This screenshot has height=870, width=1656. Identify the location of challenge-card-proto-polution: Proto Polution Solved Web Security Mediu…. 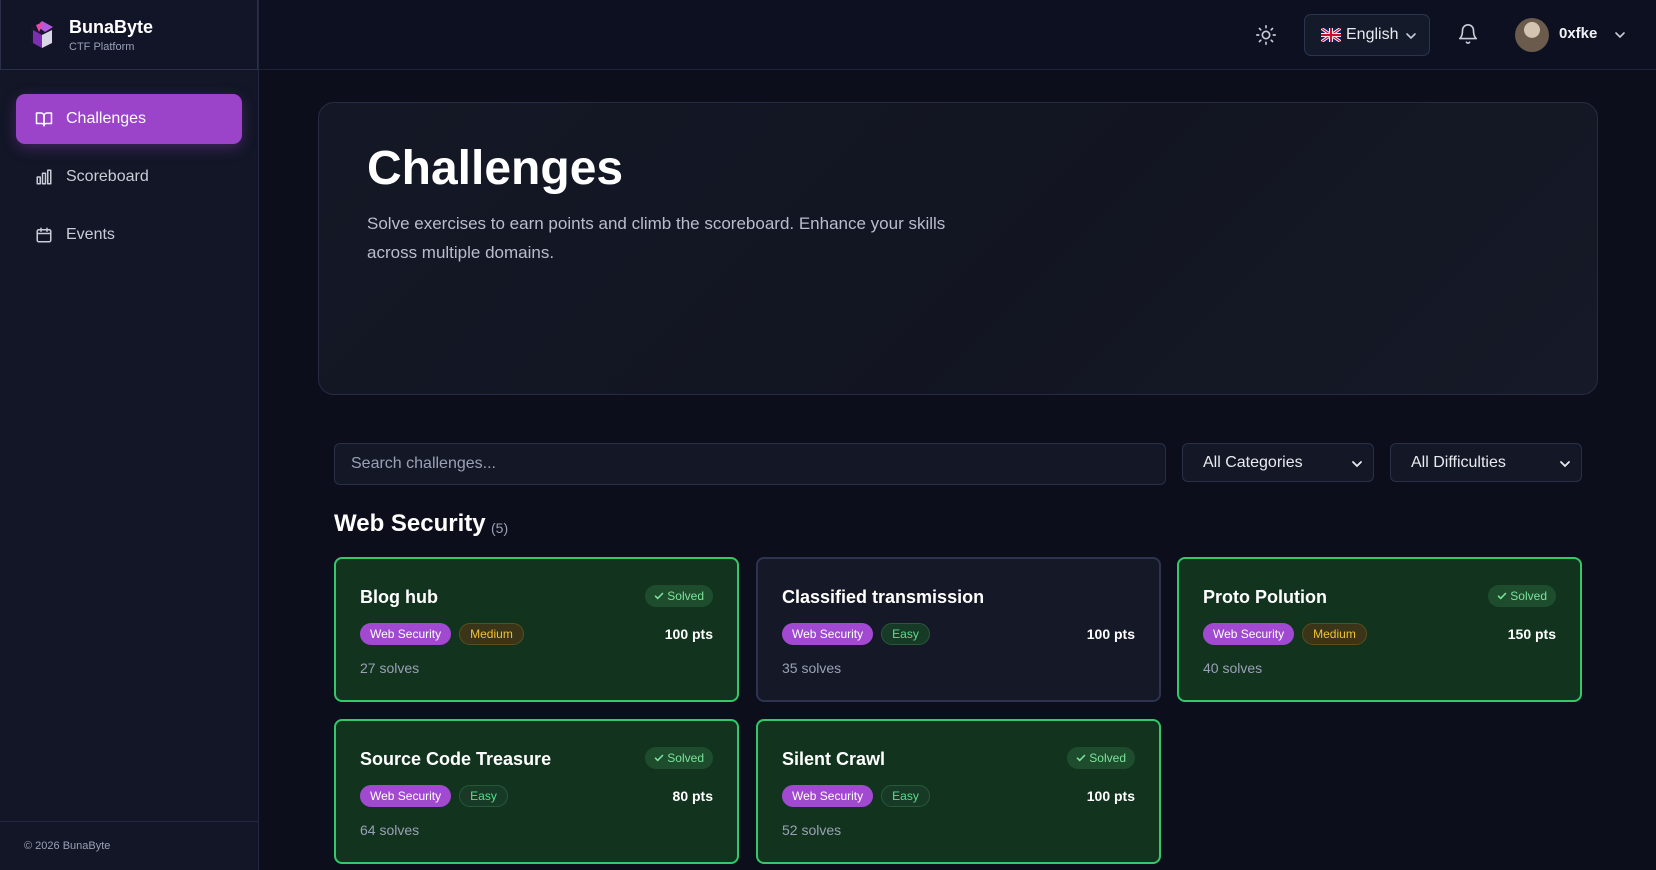
(1379, 629).